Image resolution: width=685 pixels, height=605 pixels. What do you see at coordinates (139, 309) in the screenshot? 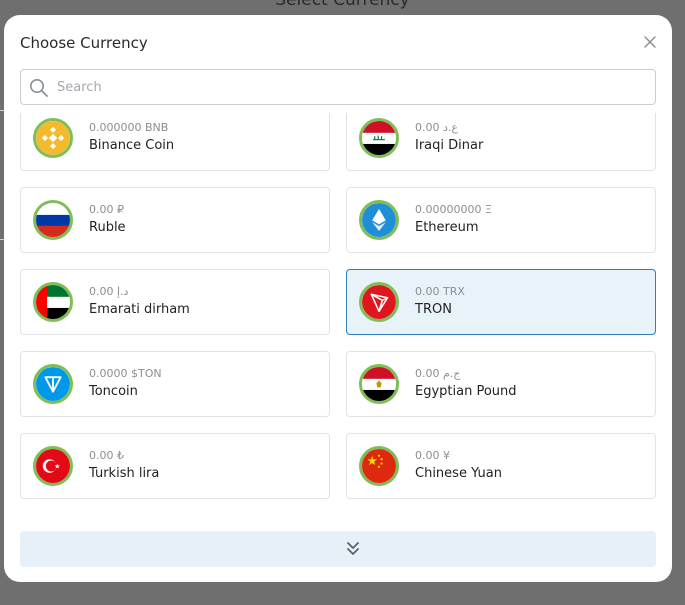
I see `currency-name: Emarati dirham` at bounding box center [139, 309].